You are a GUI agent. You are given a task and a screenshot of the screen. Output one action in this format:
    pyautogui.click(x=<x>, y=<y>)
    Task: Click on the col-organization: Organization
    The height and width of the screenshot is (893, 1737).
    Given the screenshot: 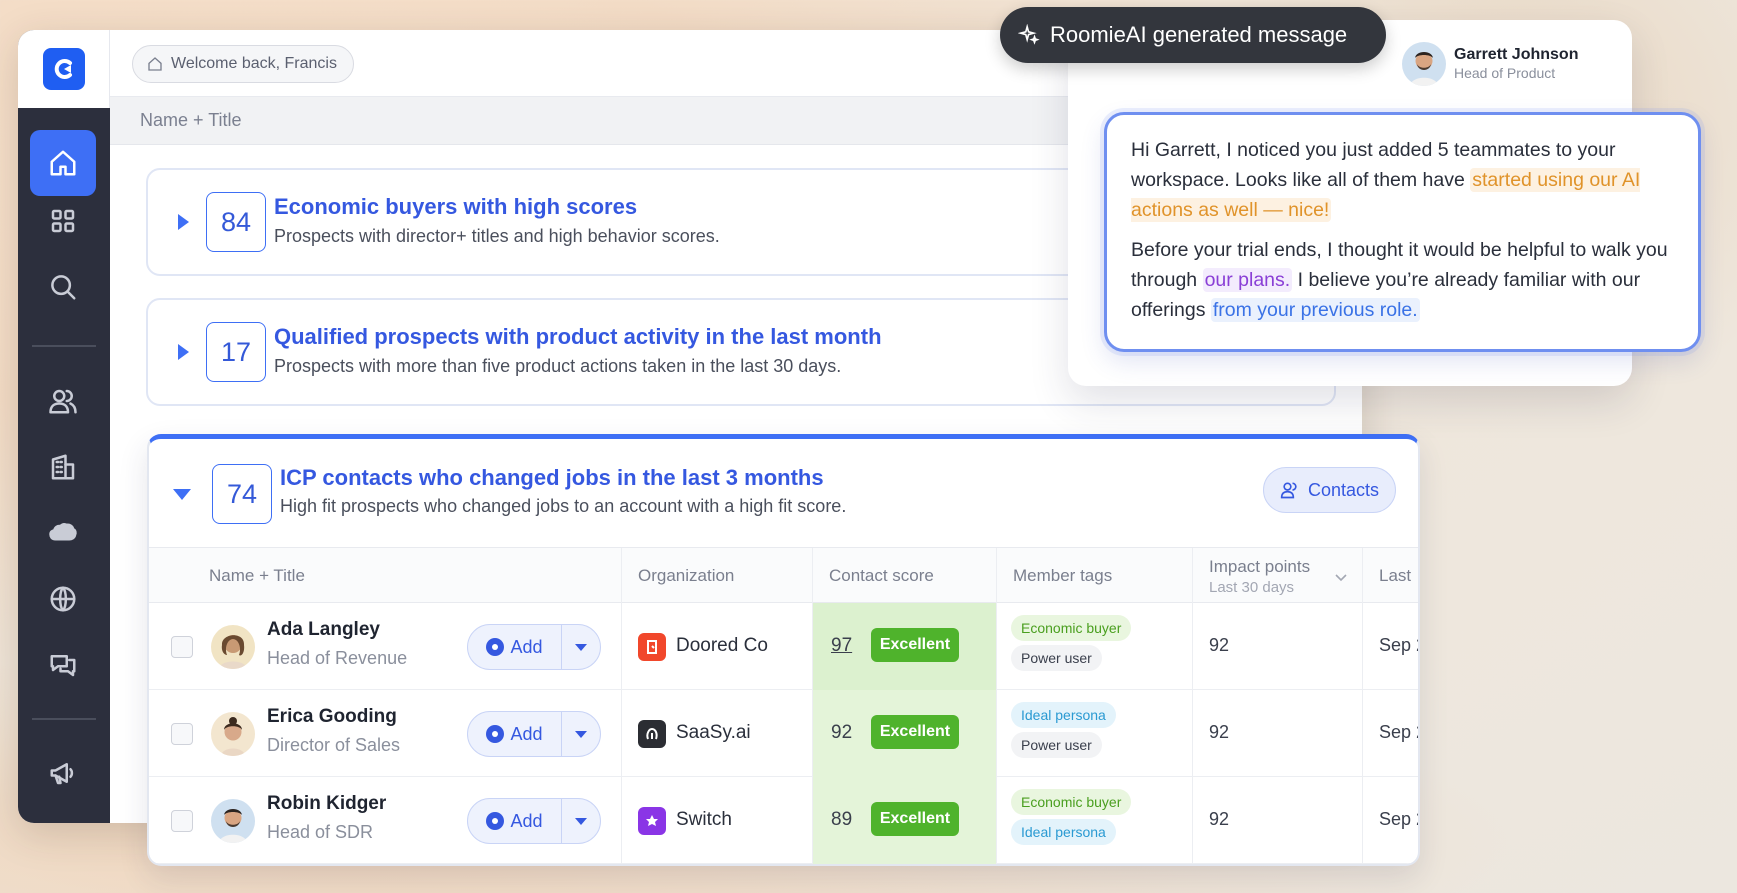 What is the action you would take?
    pyautogui.click(x=716, y=576)
    